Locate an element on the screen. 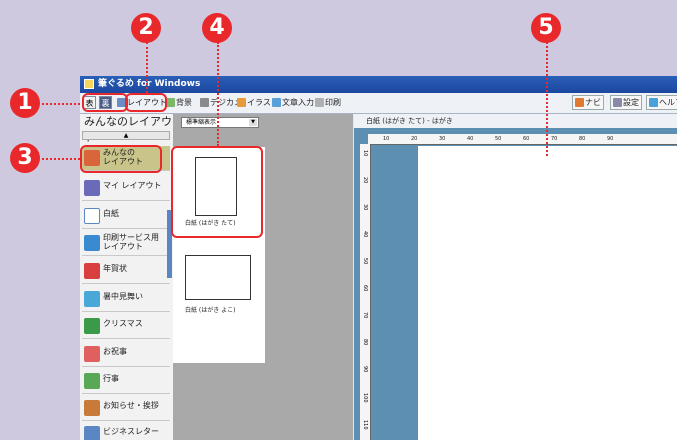  sidebar-item-notice: お知らせ・挨拶 is located at coordinates (126, 408).